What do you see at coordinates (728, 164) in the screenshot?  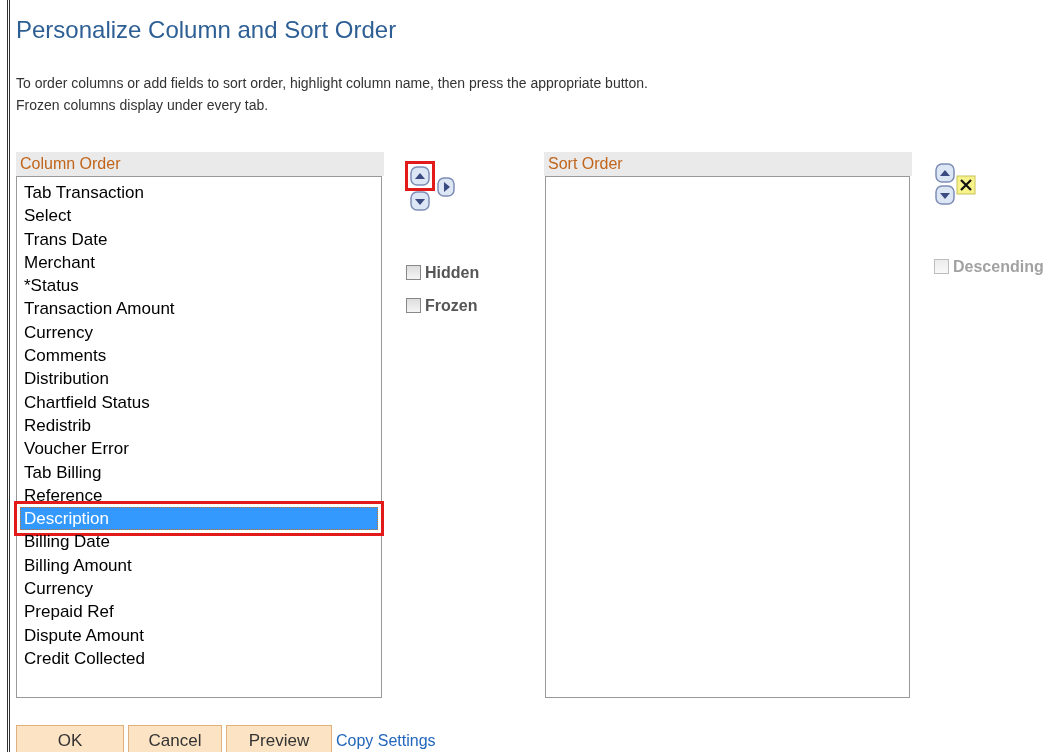 I see `sort-order-header: Sort Order` at bounding box center [728, 164].